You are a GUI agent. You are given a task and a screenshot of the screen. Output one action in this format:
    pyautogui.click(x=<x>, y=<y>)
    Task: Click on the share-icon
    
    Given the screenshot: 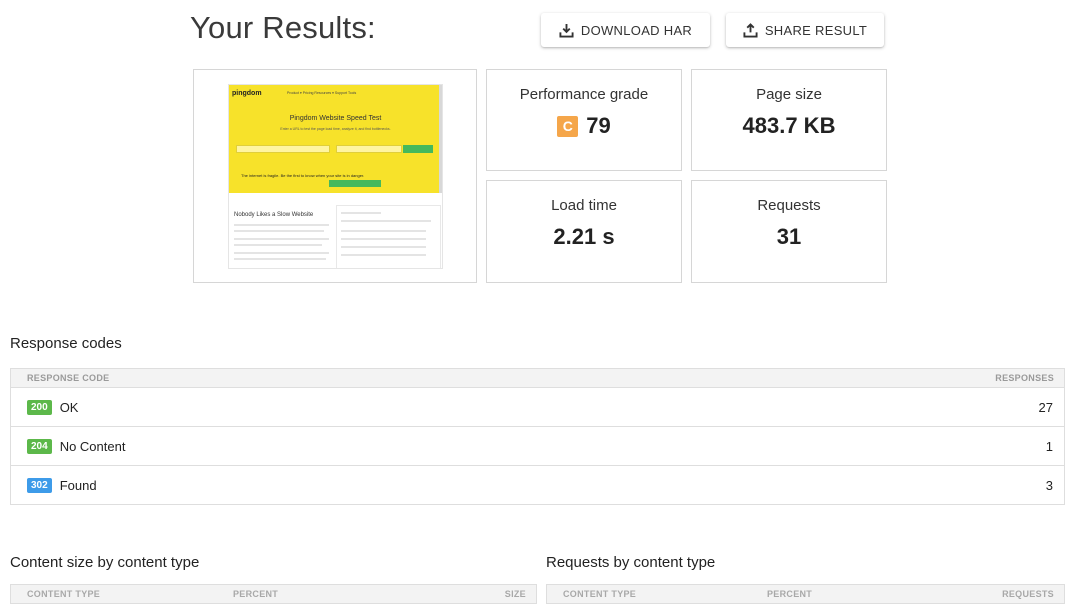 What is the action you would take?
    pyautogui.click(x=750, y=30)
    